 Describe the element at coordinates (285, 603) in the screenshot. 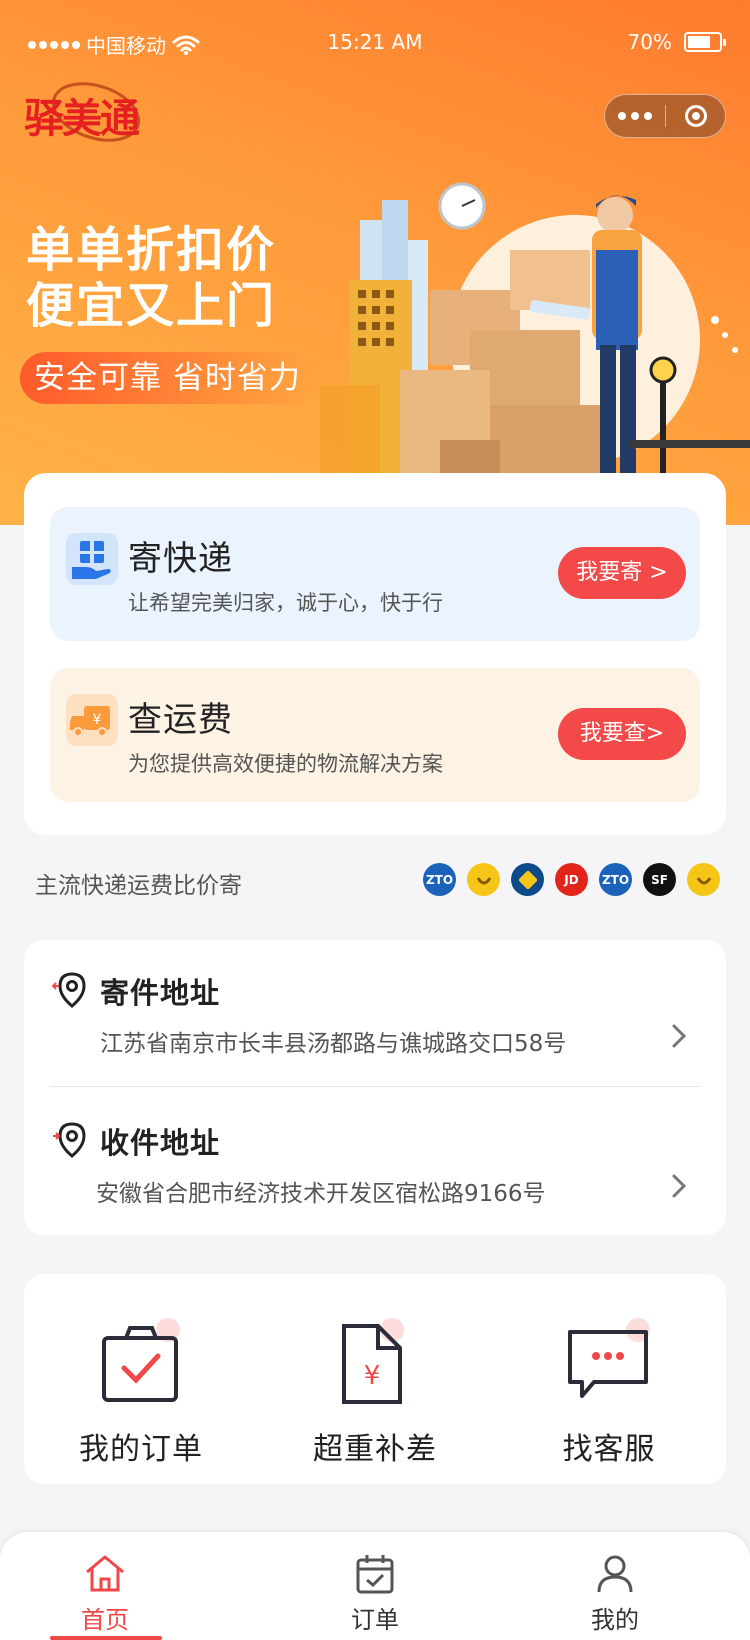

I see `send-express-desc: 让希望完美归家，诚于心，快于行` at that location.